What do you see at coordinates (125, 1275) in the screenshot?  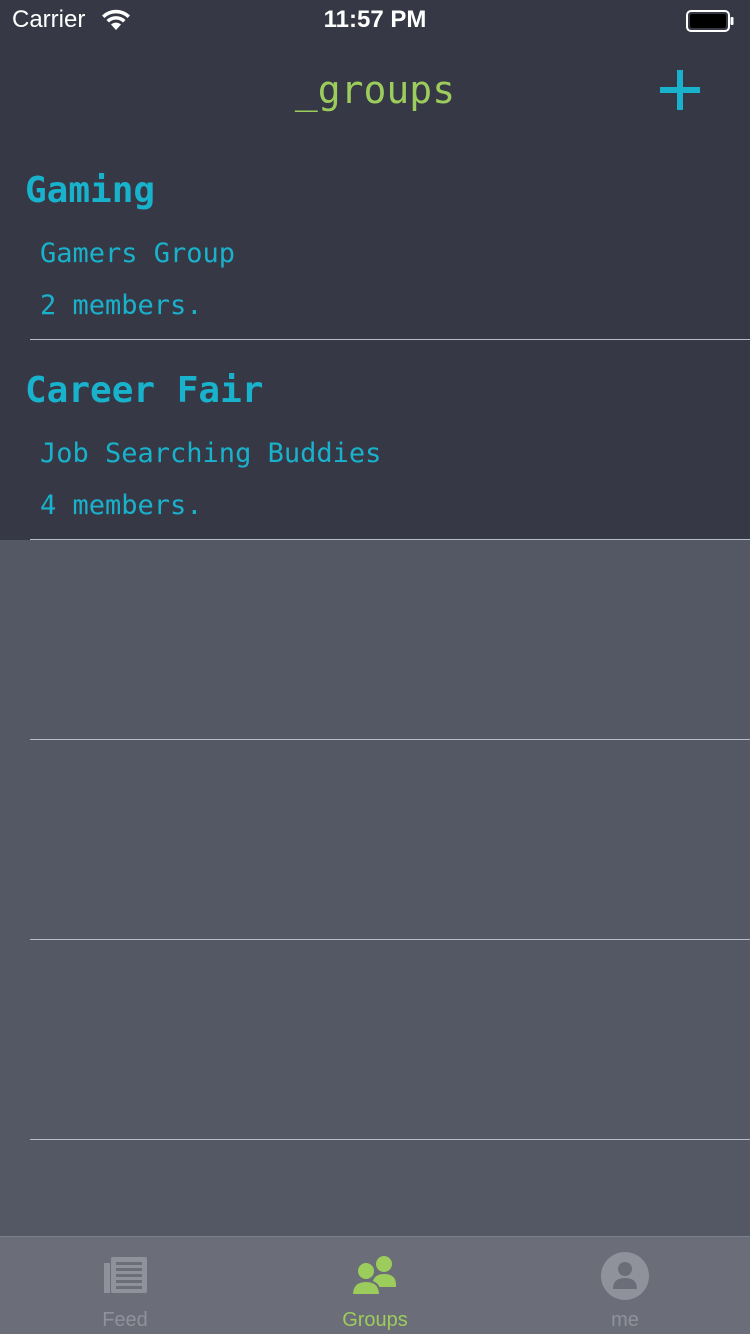 I see `newspaper-icon` at bounding box center [125, 1275].